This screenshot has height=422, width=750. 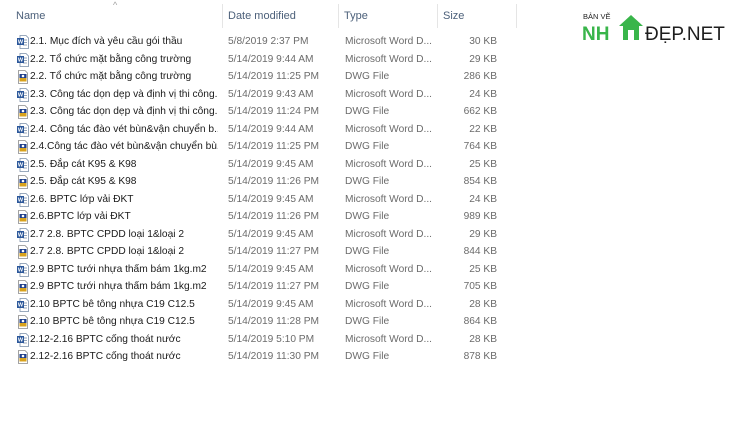 What do you see at coordinates (82, 199) in the screenshot?
I see `file-name: 2.6. BPTC lớp vải ĐKT` at bounding box center [82, 199].